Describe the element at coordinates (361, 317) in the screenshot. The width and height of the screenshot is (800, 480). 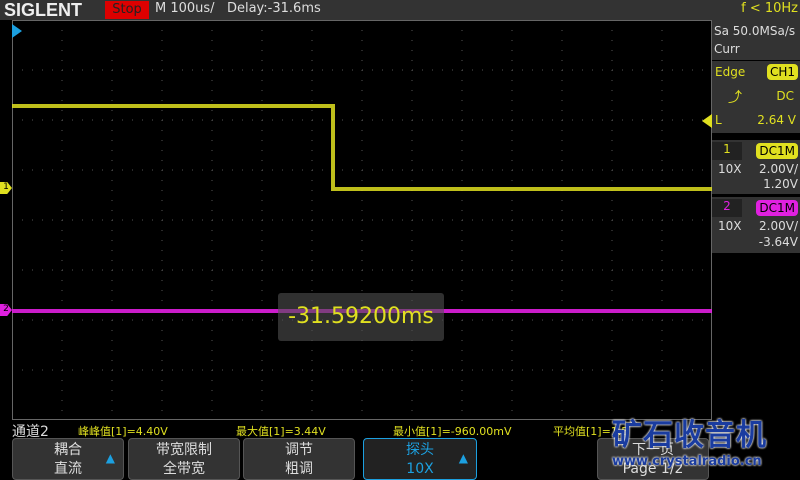
I see `cursor-readout: -31.59200ms` at that location.